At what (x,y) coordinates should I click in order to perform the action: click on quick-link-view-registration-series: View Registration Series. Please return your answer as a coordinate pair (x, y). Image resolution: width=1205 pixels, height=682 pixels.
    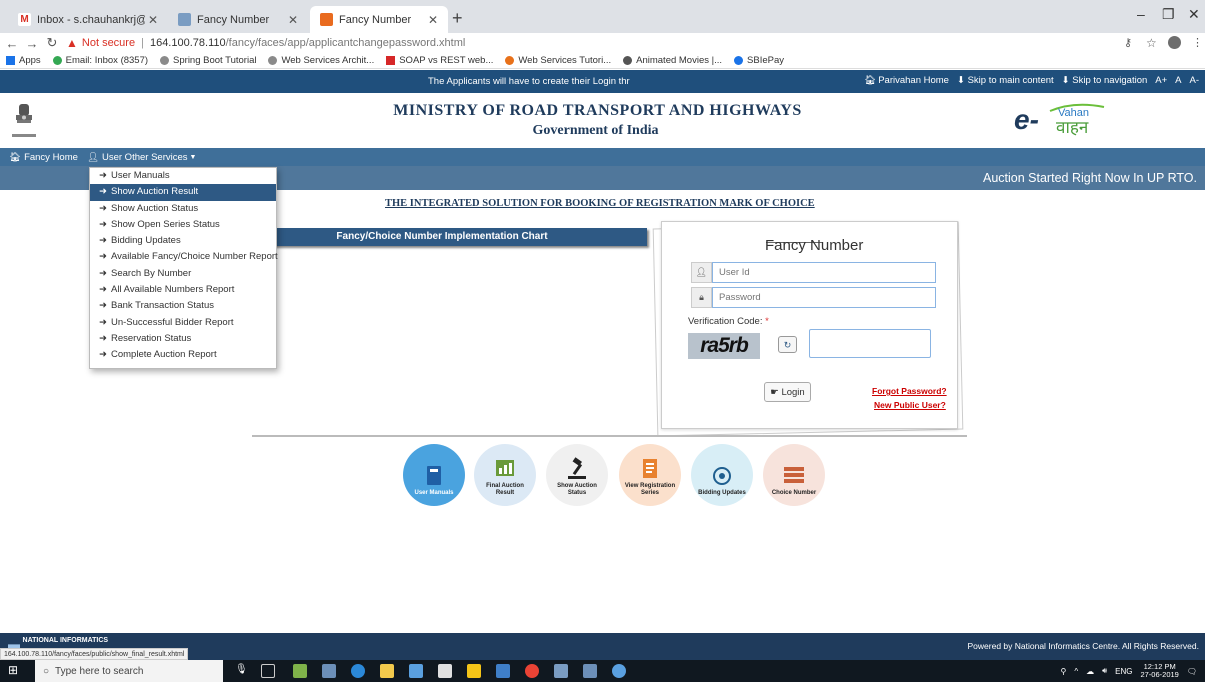
    Looking at the image, I should click on (650, 475).